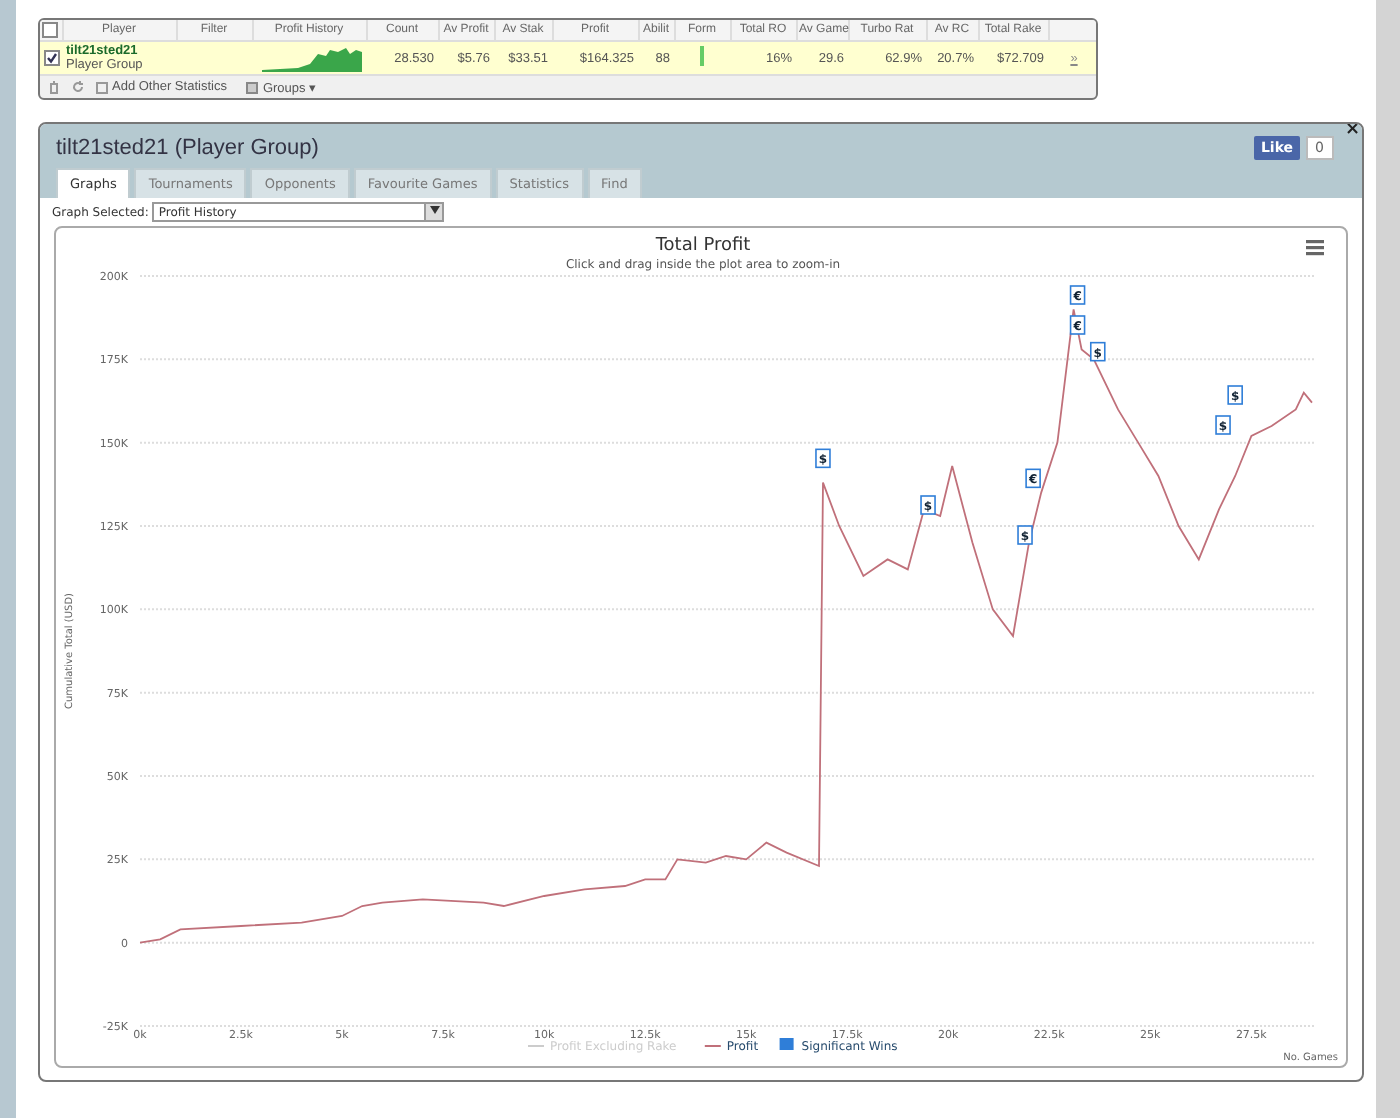 This screenshot has width=1400, height=1118. What do you see at coordinates (78, 87) in the screenshot?
I see `refresh-icon` at bounding box center [78, 87].